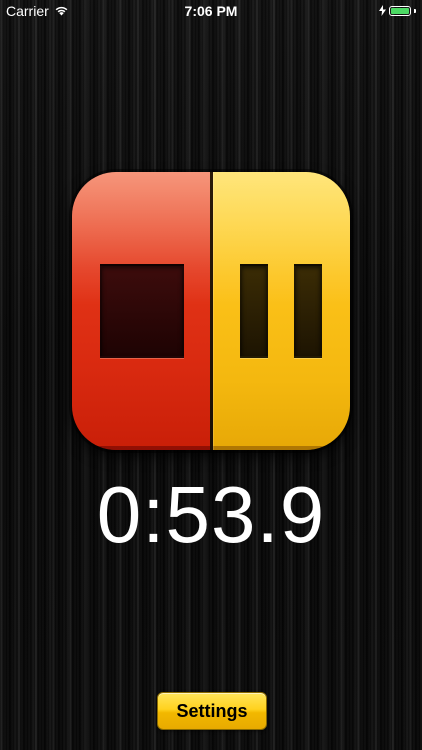 This screenshot has width=422, height=750. Describe the element at coordinates (211, 11) in the screenshot. I see `status-bar: Carrier 7:06 PM` at that location.